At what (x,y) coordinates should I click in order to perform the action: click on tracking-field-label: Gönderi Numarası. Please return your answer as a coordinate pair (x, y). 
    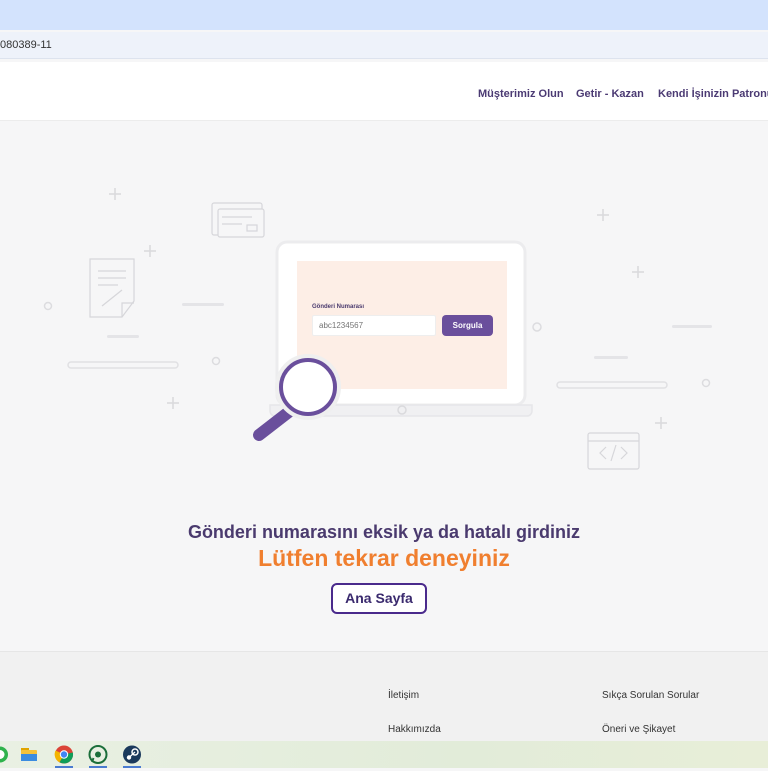
    Looking at the image, I should click on (338, 307).